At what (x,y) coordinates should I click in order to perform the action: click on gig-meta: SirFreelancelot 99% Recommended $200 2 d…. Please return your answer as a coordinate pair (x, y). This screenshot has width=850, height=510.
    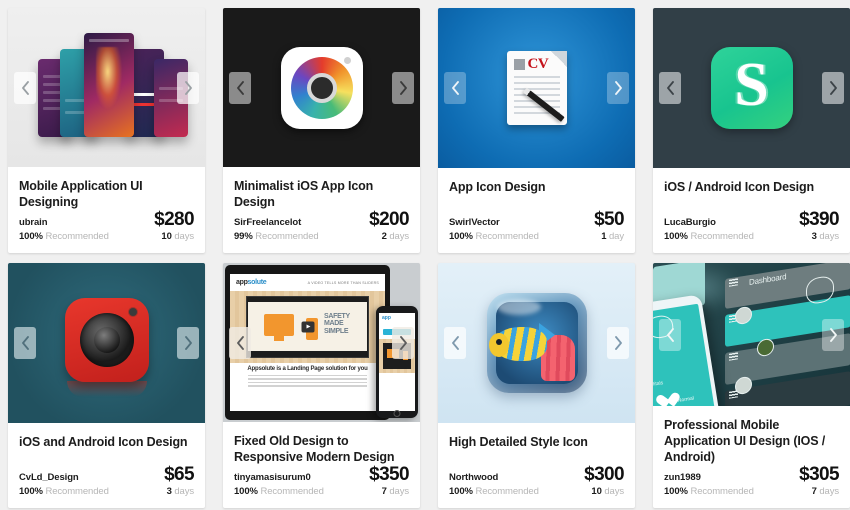
    Looking at the image, I should click on (322, 231).